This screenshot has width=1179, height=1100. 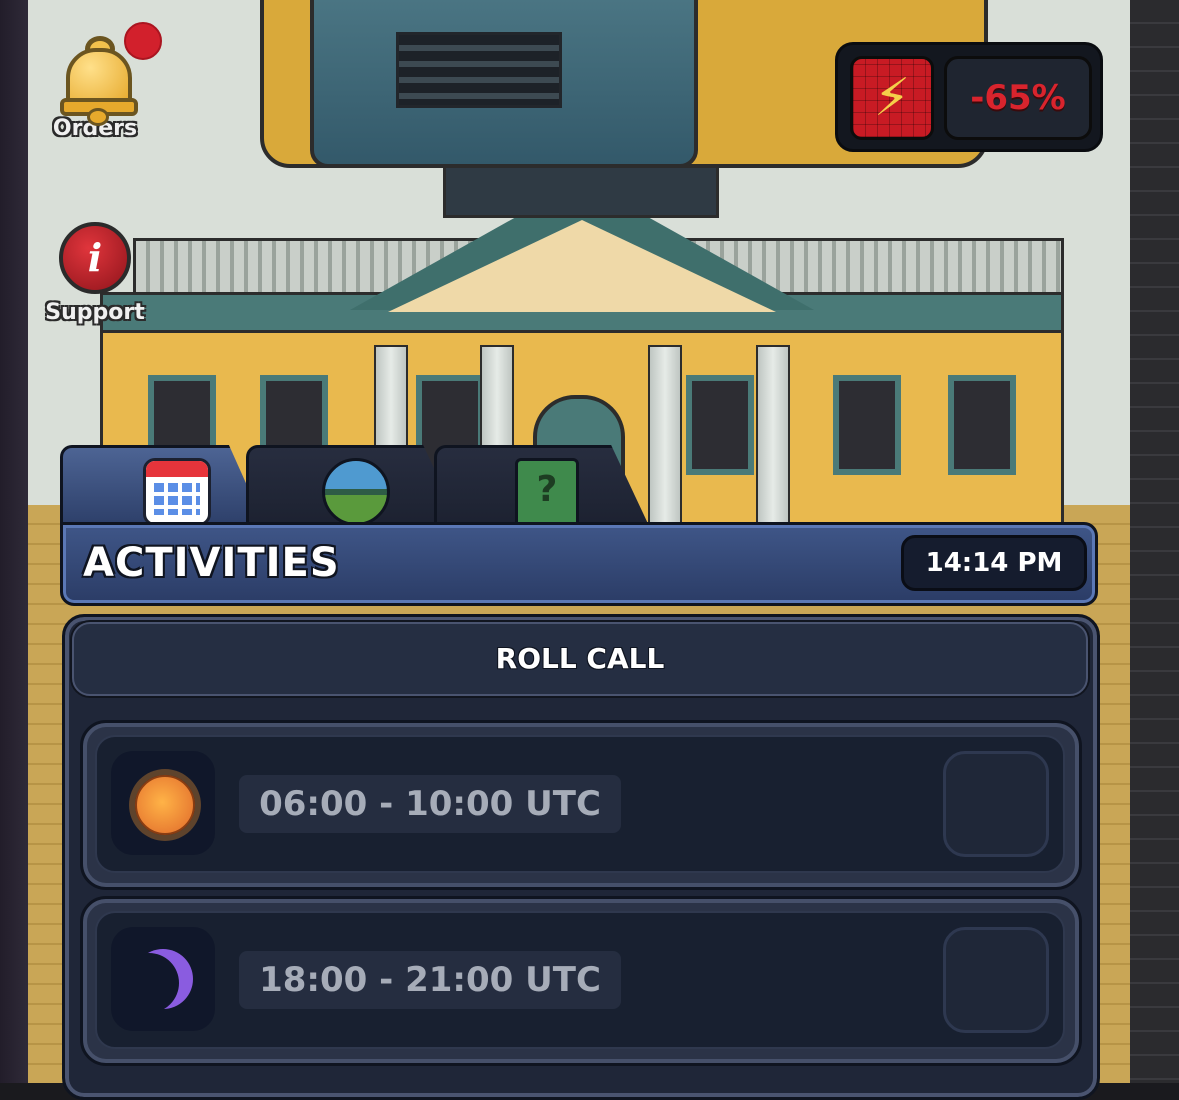 I want to click on notification-badge, so click(x=143, y=41).